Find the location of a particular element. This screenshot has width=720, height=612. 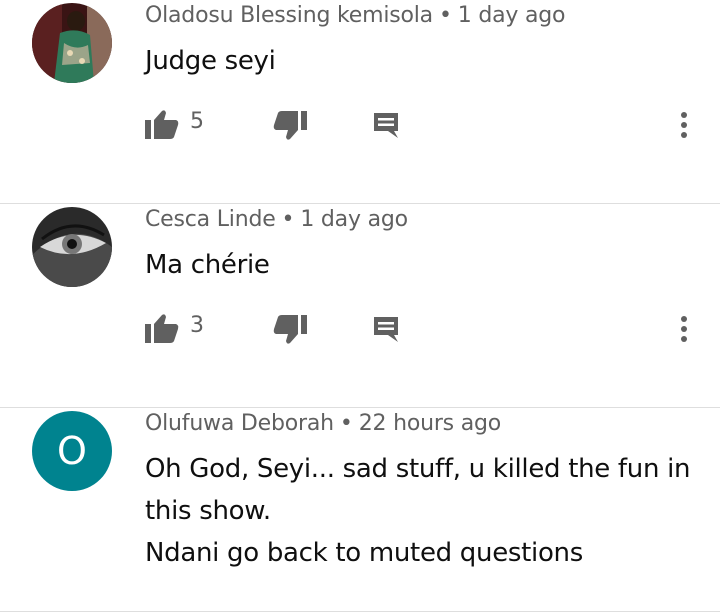

author-name: Cesca Linde is located at coordinates (210, 219).